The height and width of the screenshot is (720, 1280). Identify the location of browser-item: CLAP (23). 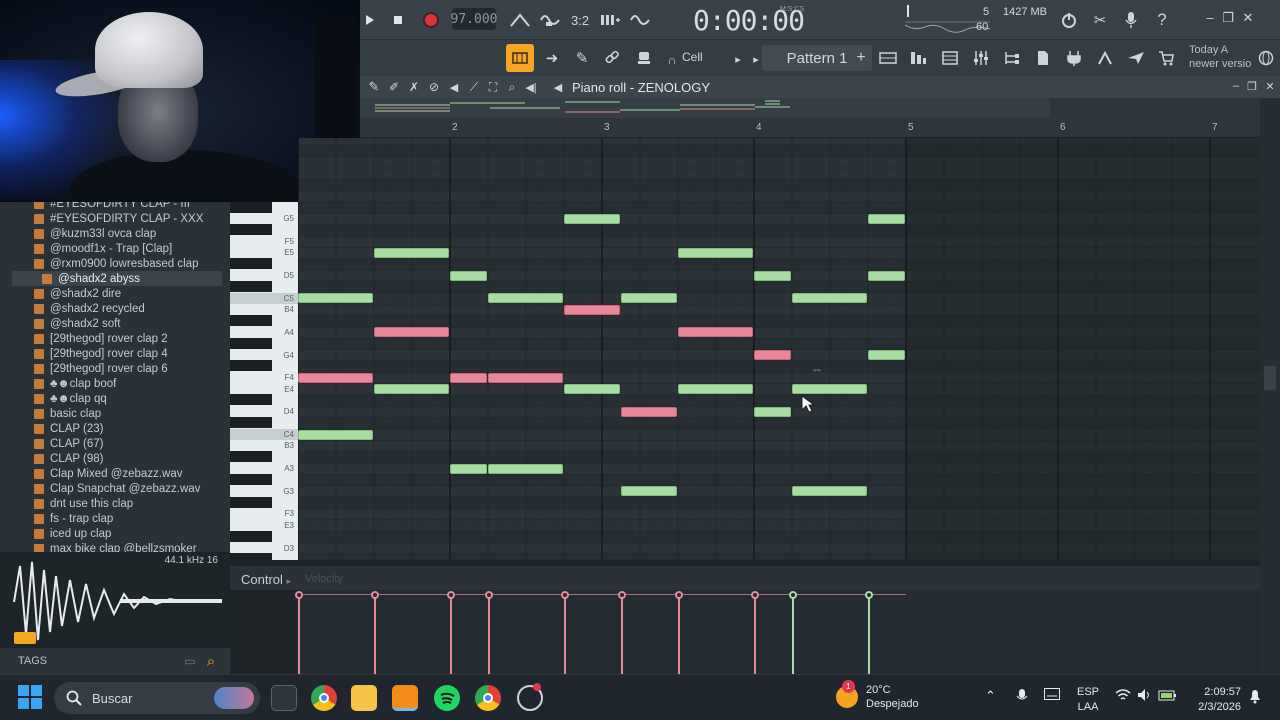
(68, 428).